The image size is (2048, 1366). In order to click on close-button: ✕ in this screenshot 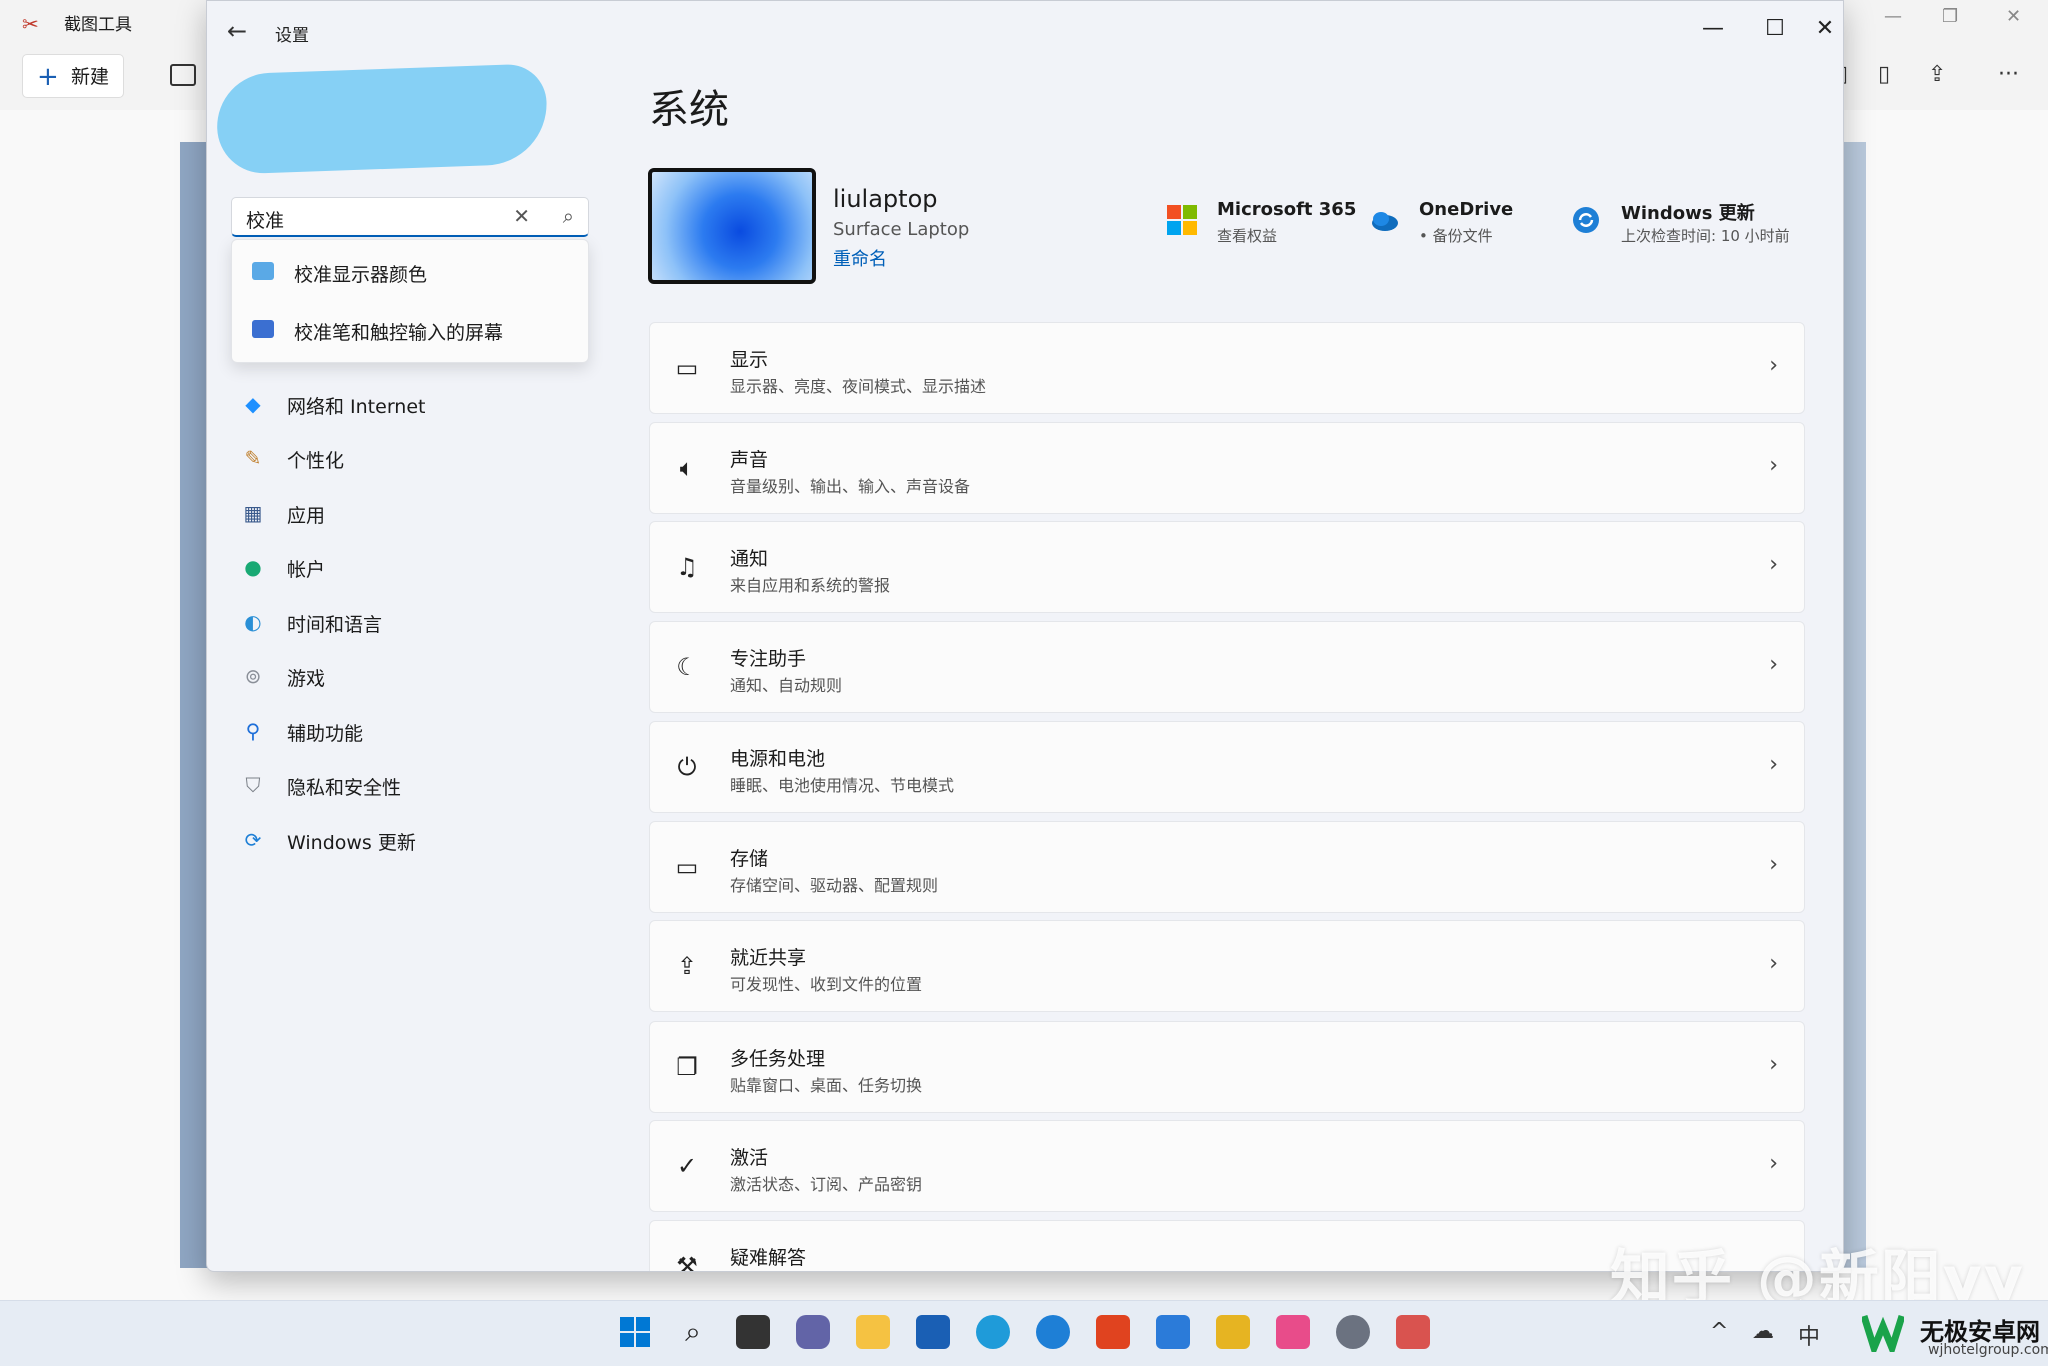, I will do `click(1825, 29)`.